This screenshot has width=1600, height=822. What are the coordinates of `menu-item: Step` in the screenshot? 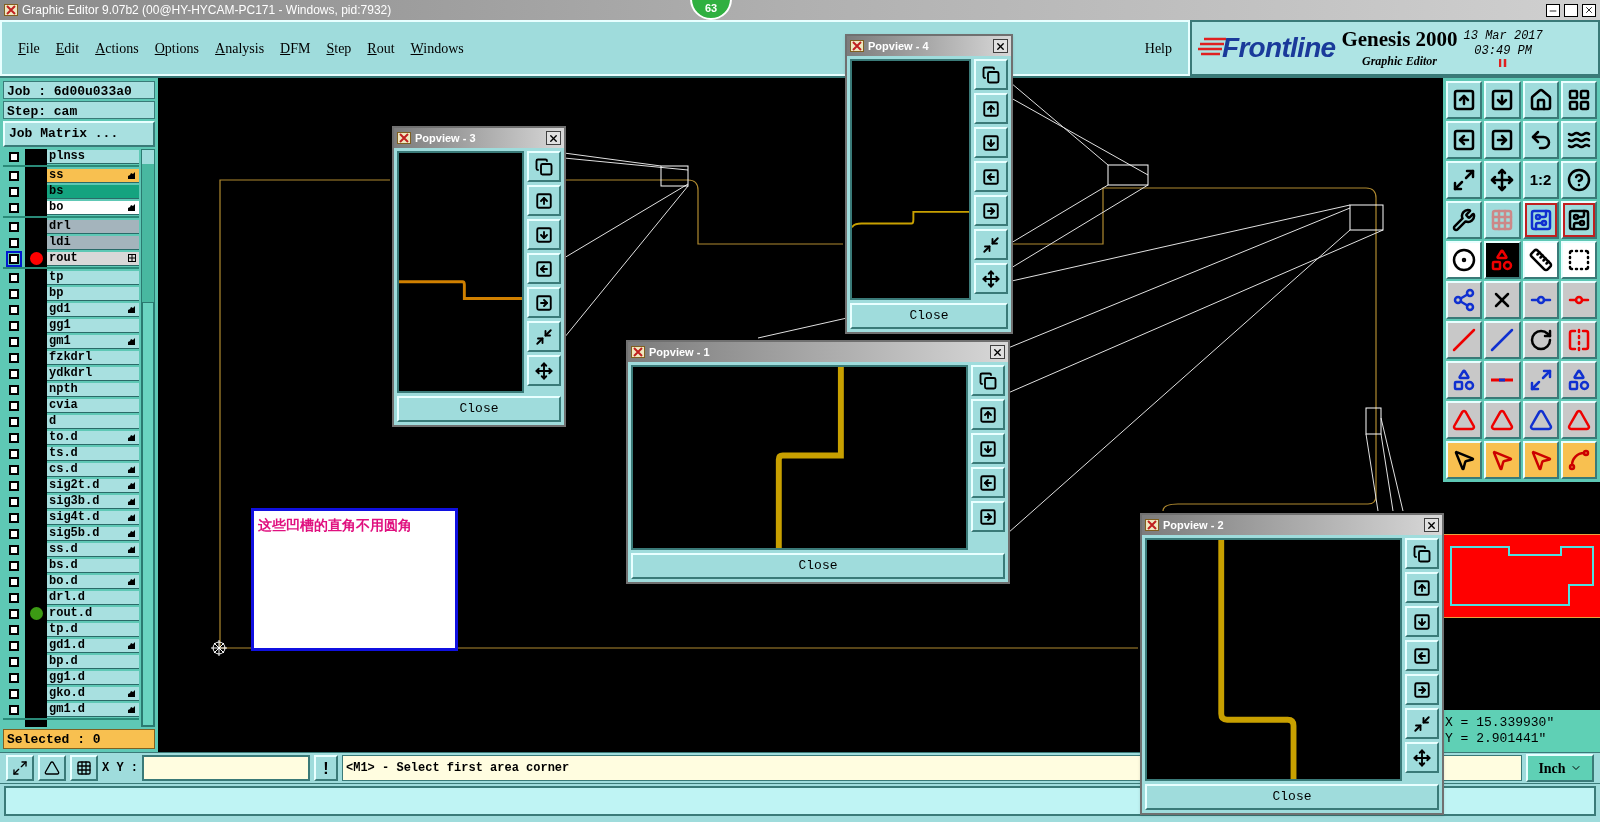 It's located at (339, 48).